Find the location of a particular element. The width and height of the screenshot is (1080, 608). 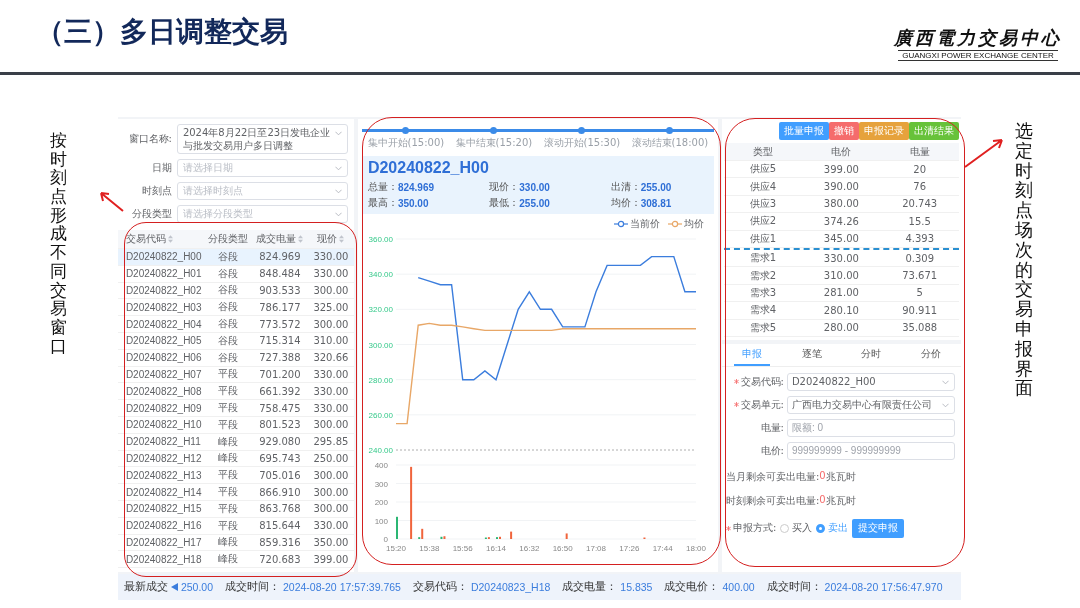

table-cell-text: 20.743 is located at coordinates (920, 204).